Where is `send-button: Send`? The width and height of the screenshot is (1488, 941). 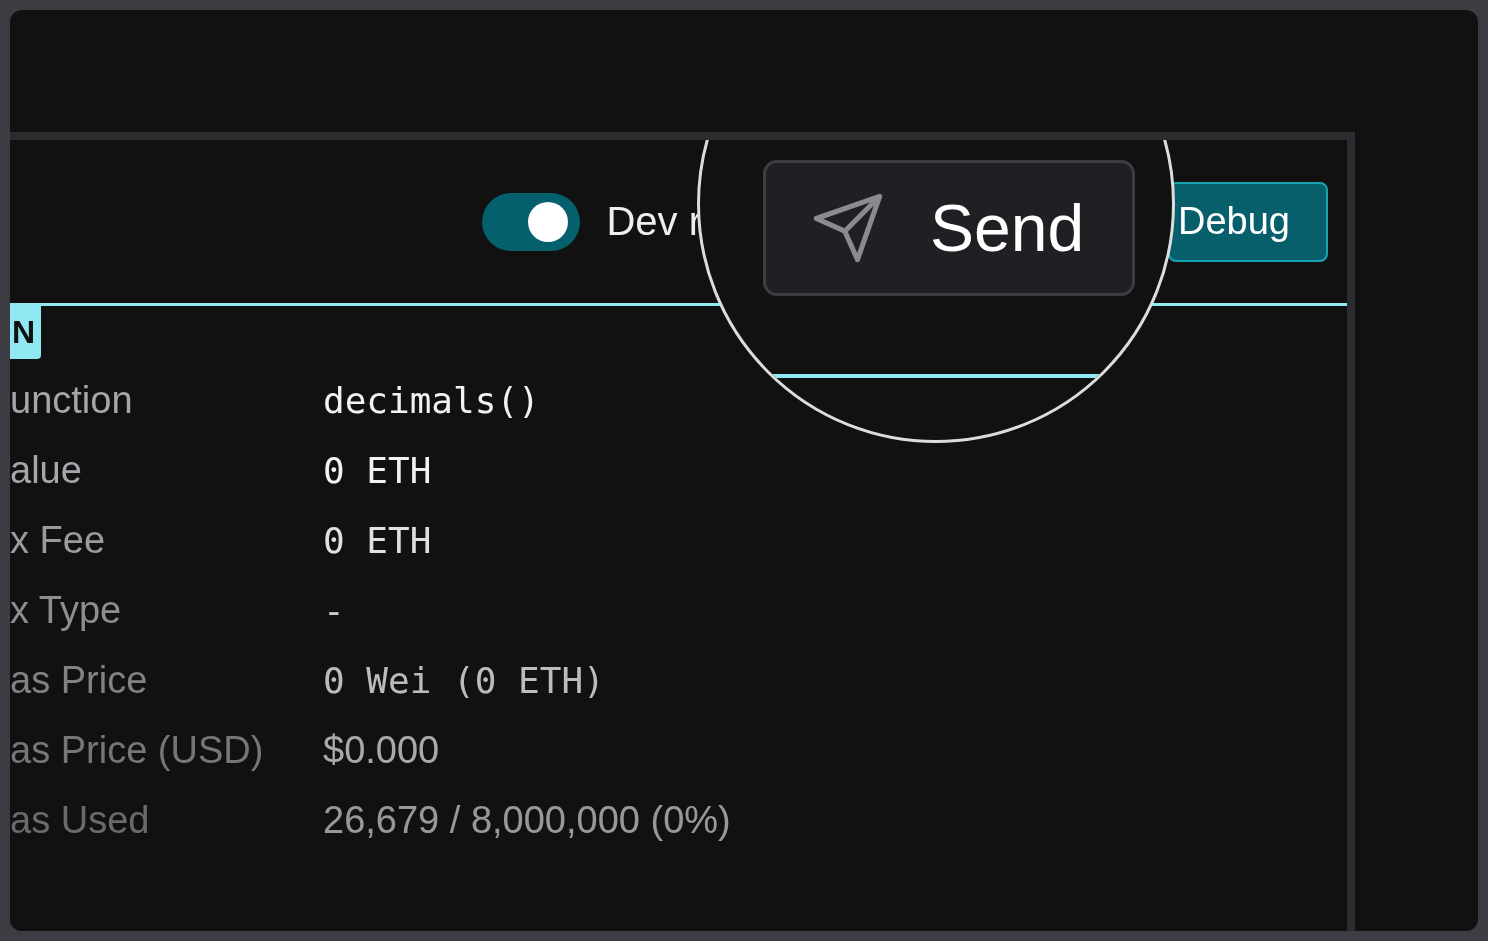
send-button: Send is located at coordinates (949, 228).